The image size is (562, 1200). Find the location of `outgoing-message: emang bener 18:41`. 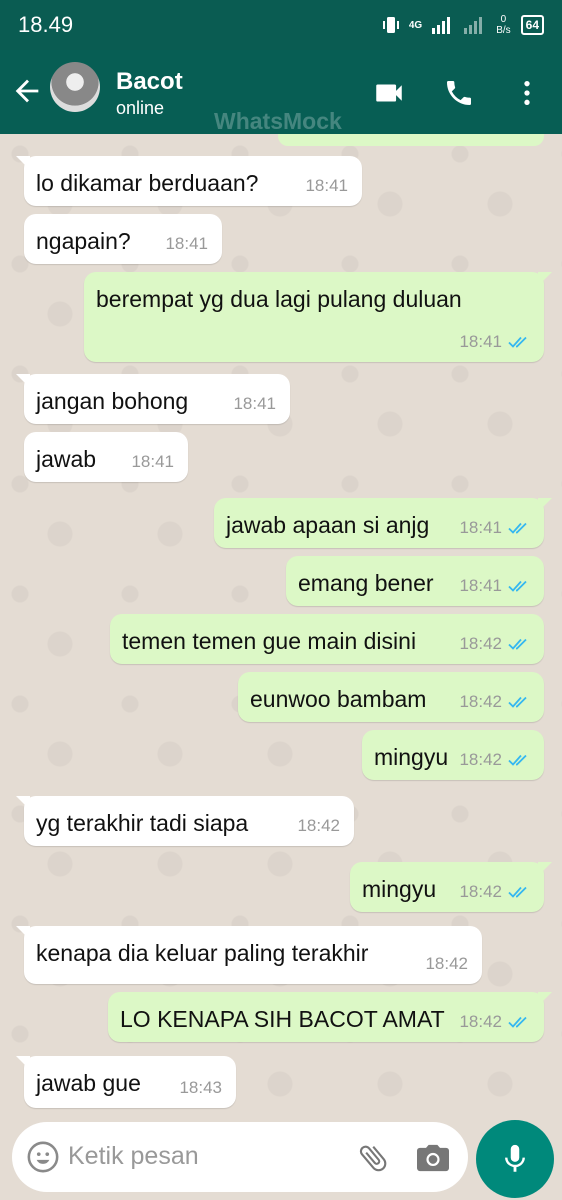

outgoing-message: emang bener 18:41 is located at coordinates (415, 581).